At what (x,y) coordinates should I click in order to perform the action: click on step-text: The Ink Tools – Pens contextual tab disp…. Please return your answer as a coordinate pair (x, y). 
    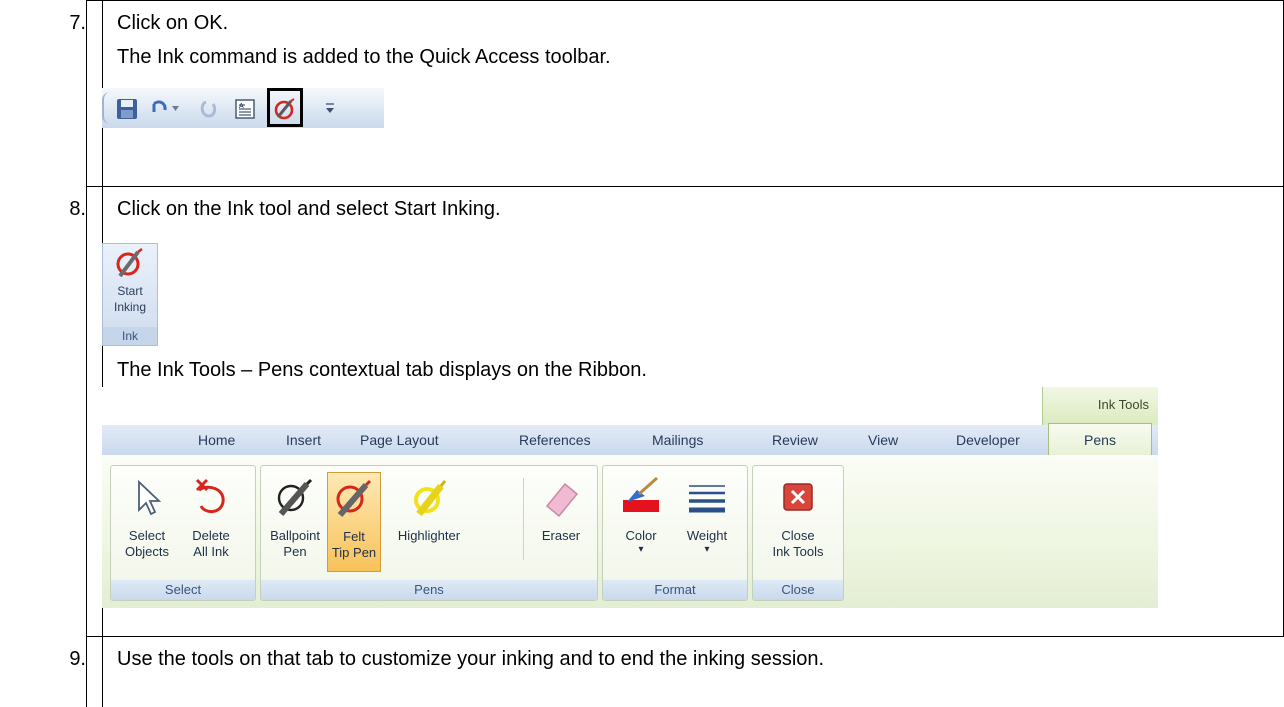
    Looking at the image, I should click on (382, 370).